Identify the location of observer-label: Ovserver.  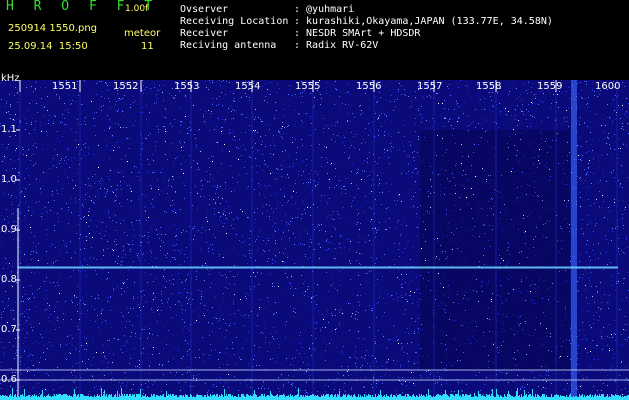
(204, 9).